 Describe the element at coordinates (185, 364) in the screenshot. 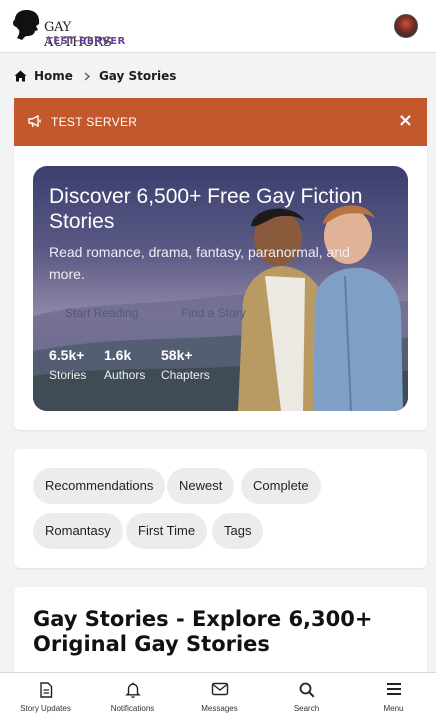

I see `stat-chapters: 58k+ Chapters` at that location.